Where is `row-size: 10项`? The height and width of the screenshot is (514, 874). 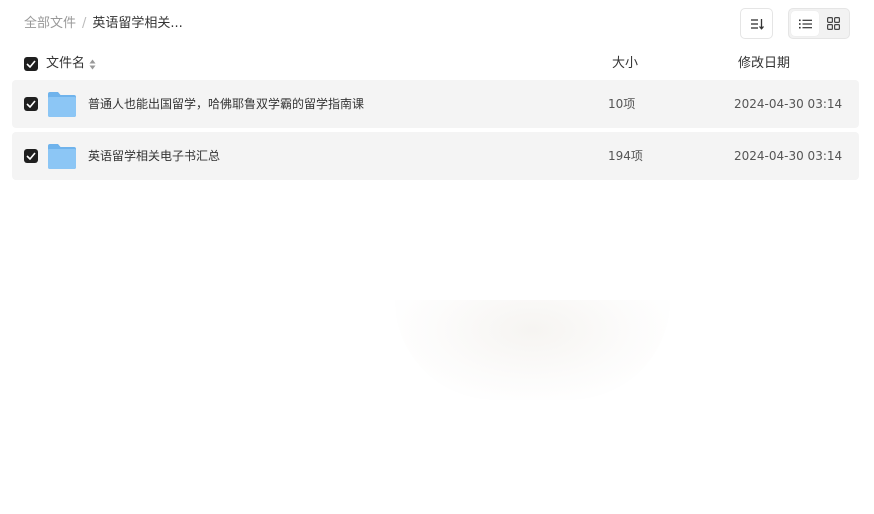
row-size: 10项 is located at coordinates (622, 104).